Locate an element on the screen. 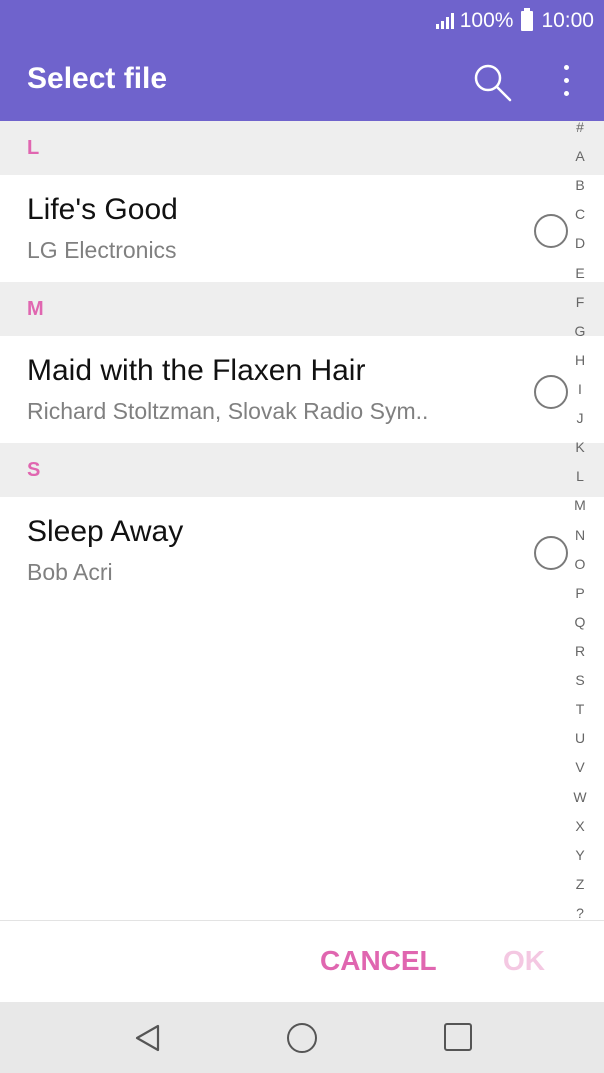 This screenshot has height=1073, width=604. list-item: Sleep Away Bob Acri is located at coordinates (302, 550).